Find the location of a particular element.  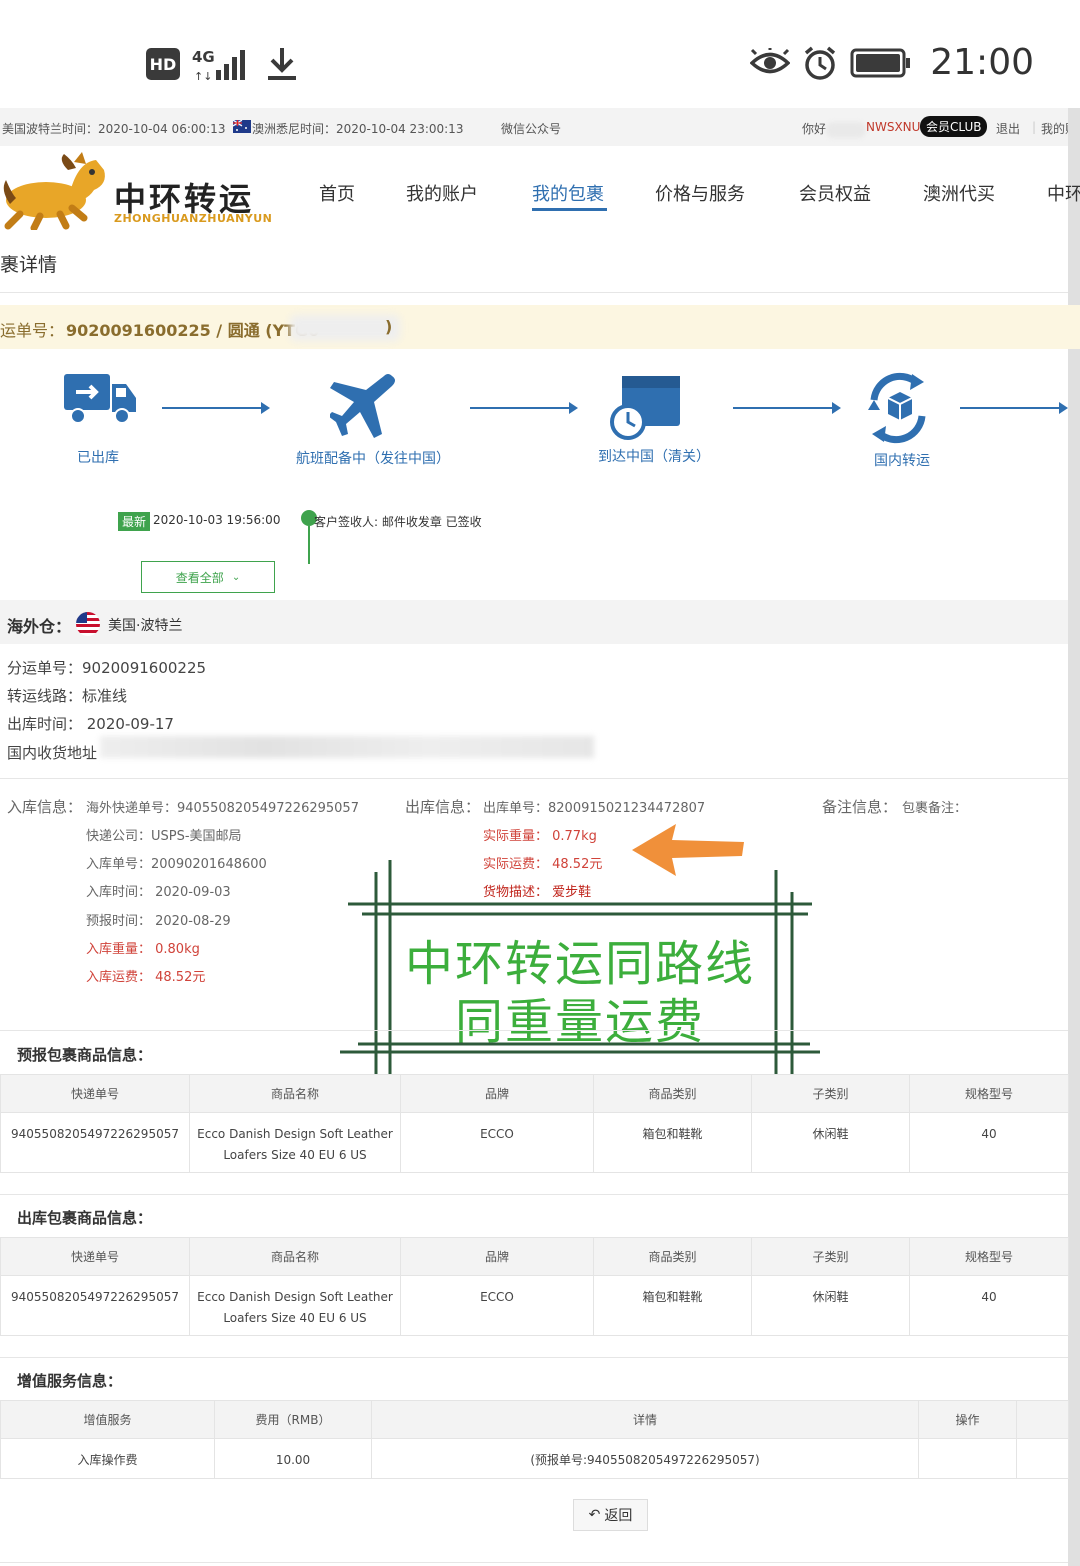

forecast-goods-title: 预报包裹商品信息： is located at coordinates (85, 1055).